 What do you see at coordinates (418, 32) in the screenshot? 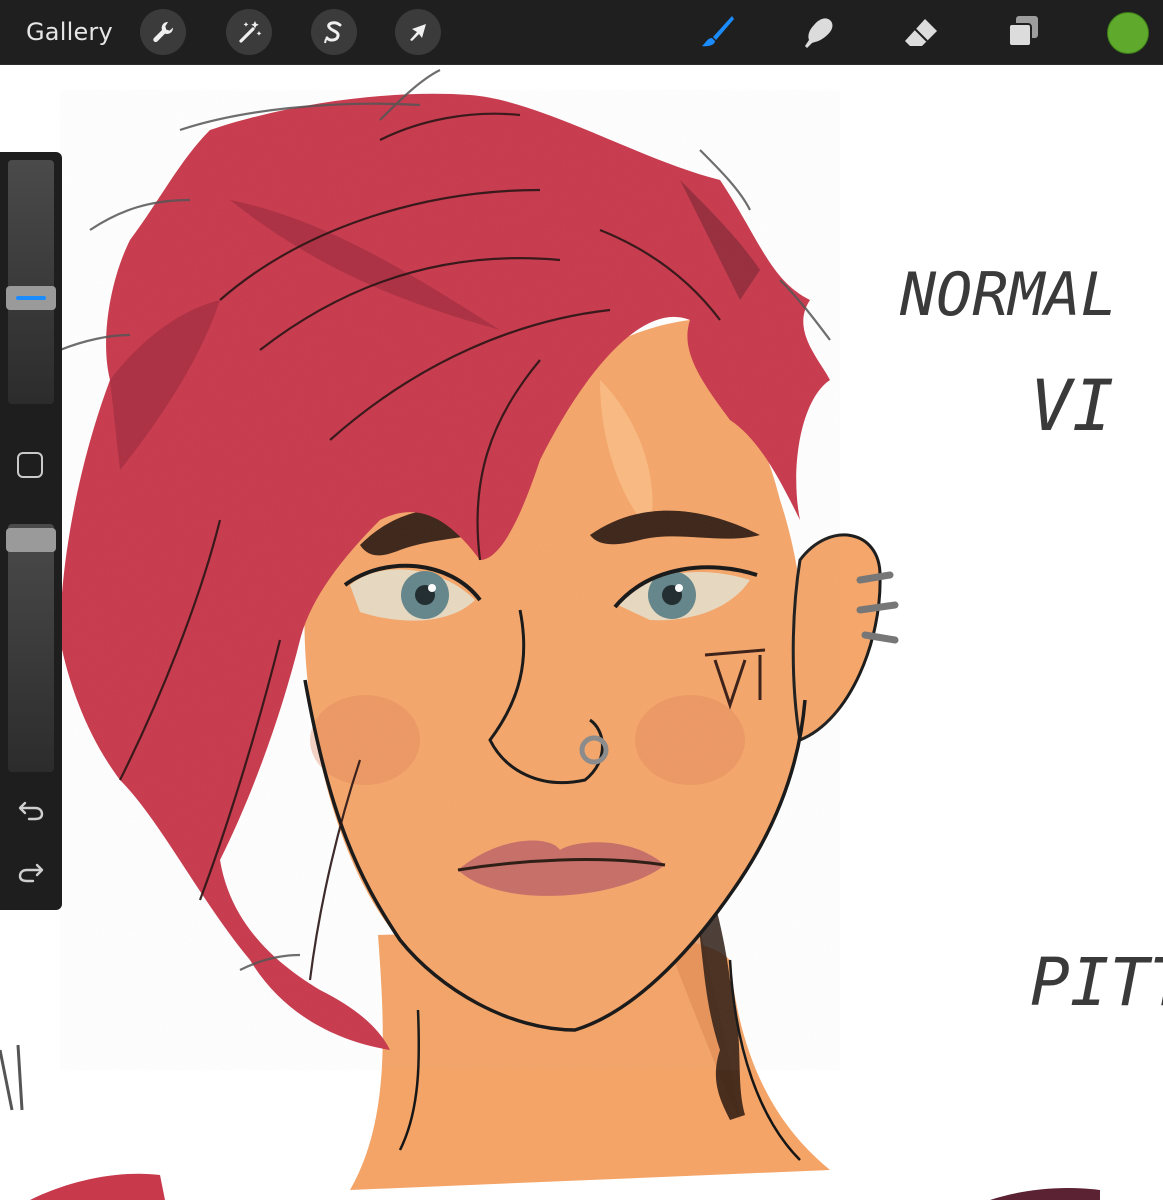
I see `transform-arrow-icon` at bounding box center [418, 32].